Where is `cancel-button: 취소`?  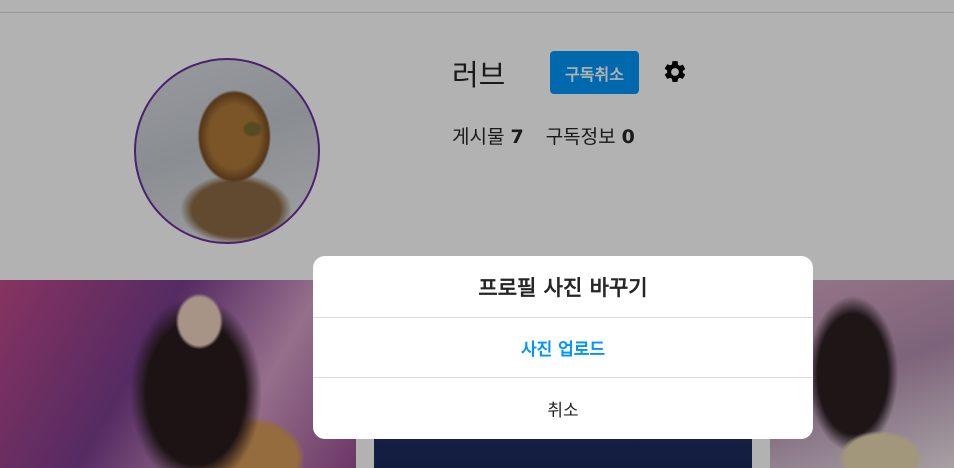
cancel-button: 취소 is located at coordinates (563, 408).